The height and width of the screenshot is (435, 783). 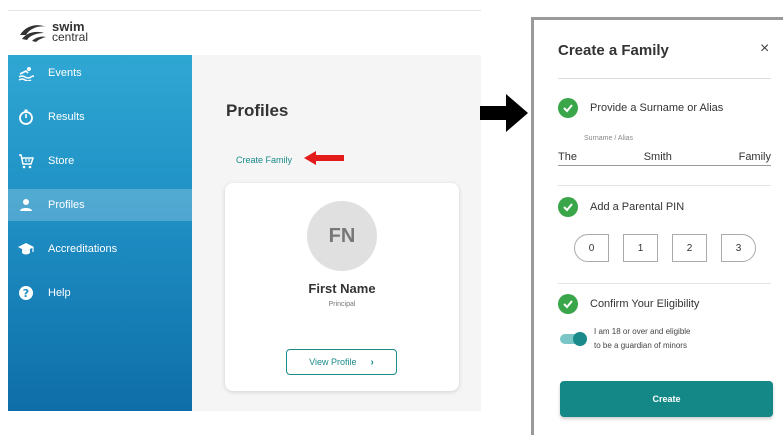 I want to click on step-label: Provide a Surname or Alias, so click(x=657, y=108).